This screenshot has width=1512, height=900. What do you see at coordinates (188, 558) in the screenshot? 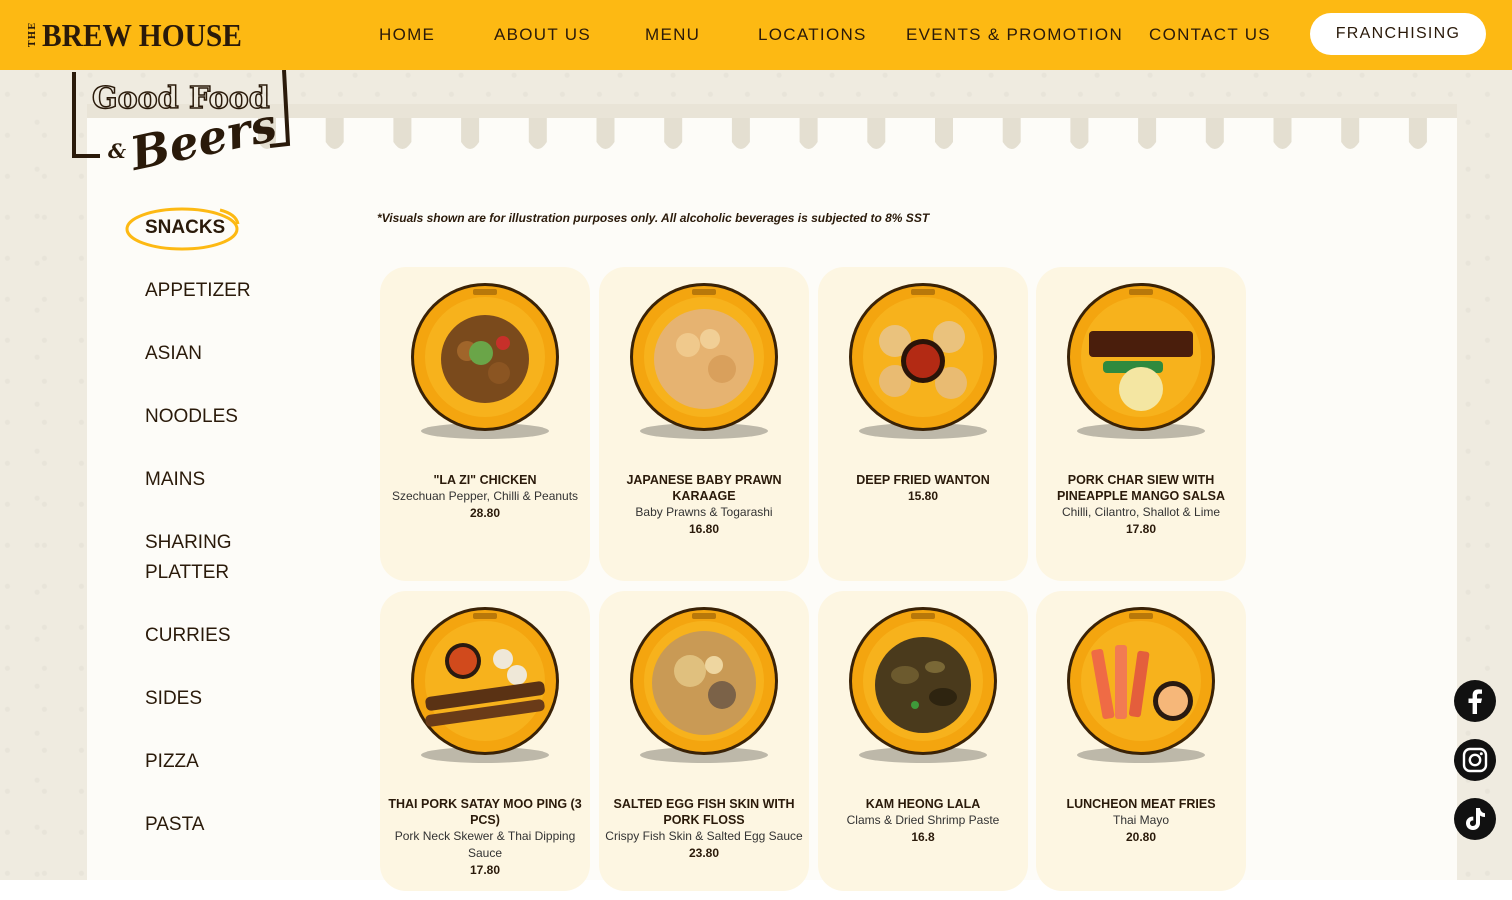
I see `category-sharing-platter: SHARING PLATTER` at bounding box center [188, 558].